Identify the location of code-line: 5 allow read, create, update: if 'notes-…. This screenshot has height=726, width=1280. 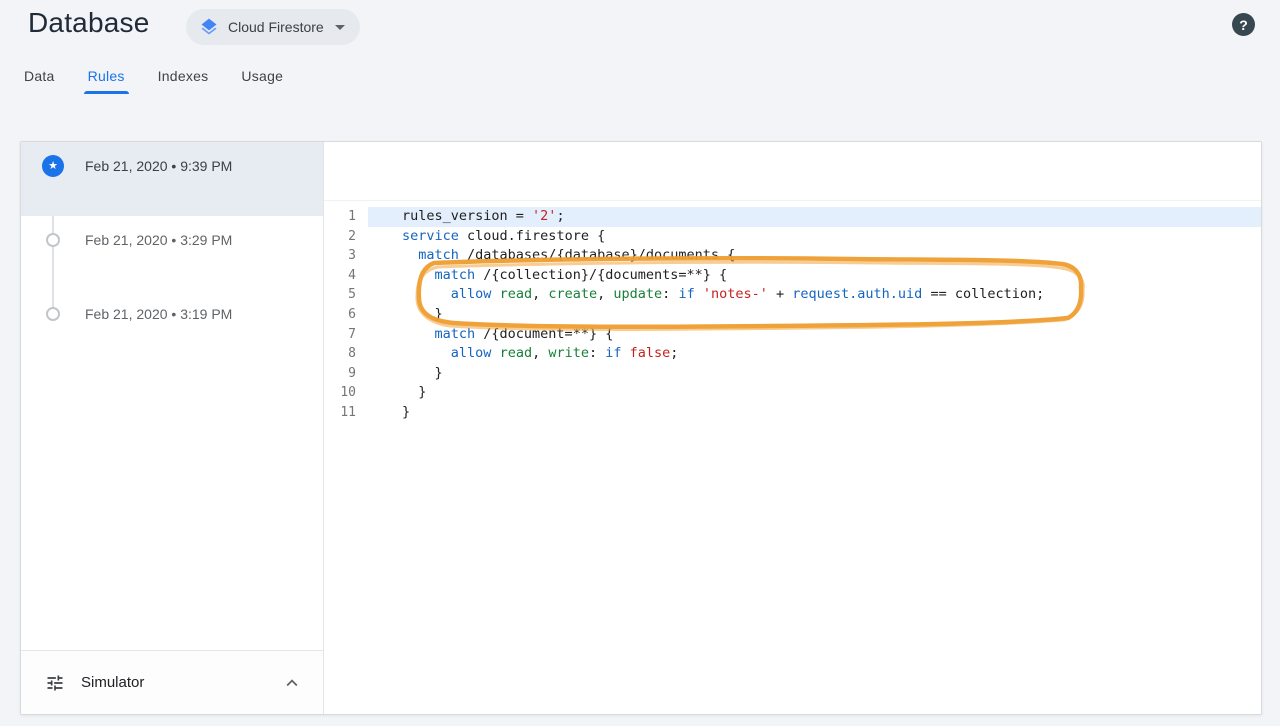
(792, 295).